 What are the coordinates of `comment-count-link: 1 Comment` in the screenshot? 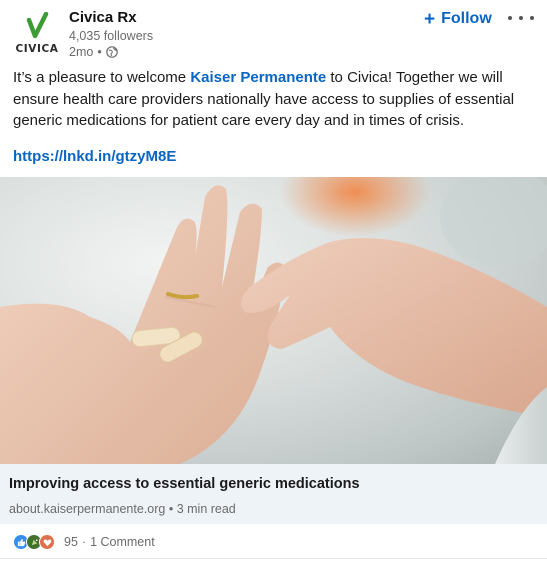 It's located at (122, 542).